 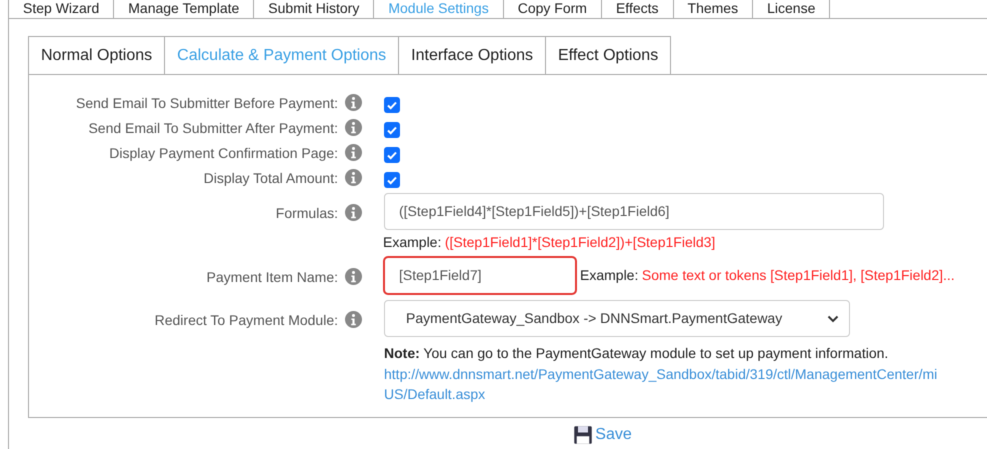 What do you see at coordinates (634, 211) in the screenshot?
I see `input-field: ([Step1Field4]*[Step1Field5])+[Step1Field6]` at bounding box center [634, 211].